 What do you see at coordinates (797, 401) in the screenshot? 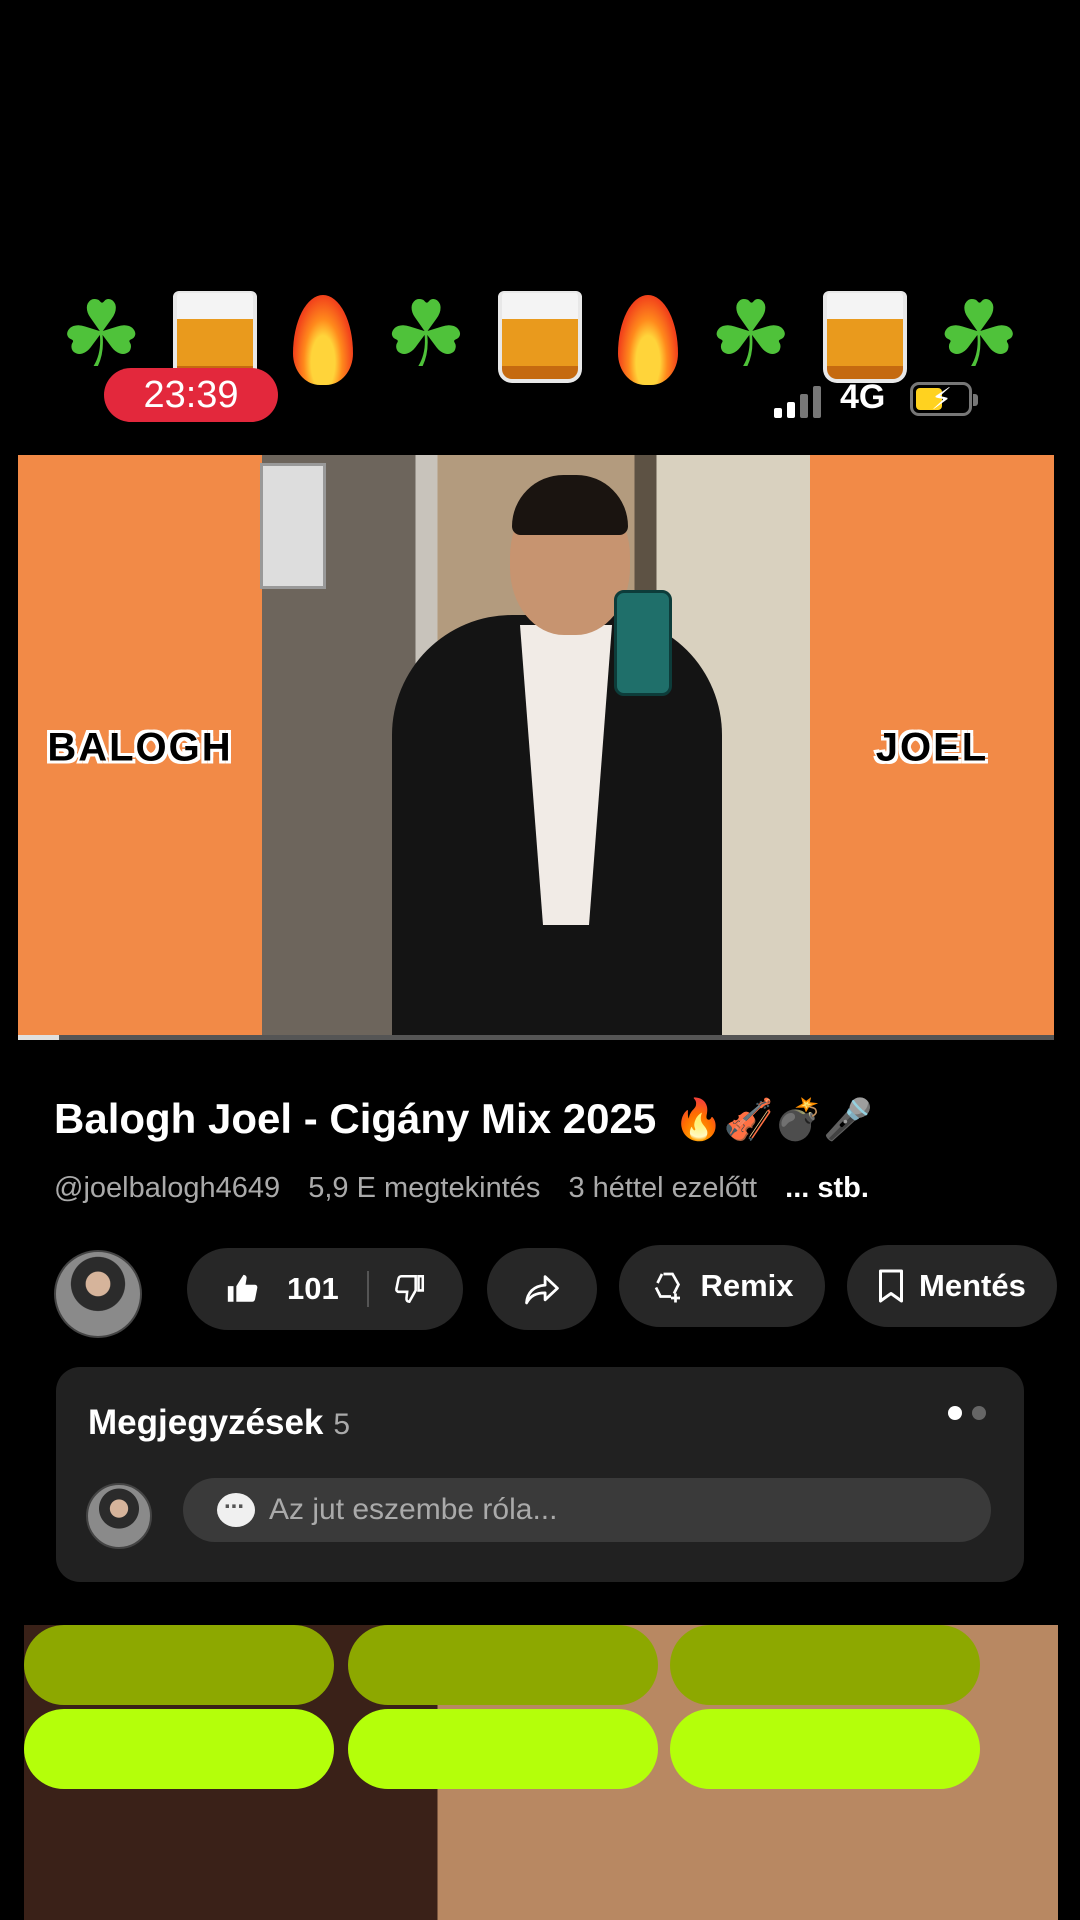
I see `signal-strength-icon` at bounding box center [797, 401].